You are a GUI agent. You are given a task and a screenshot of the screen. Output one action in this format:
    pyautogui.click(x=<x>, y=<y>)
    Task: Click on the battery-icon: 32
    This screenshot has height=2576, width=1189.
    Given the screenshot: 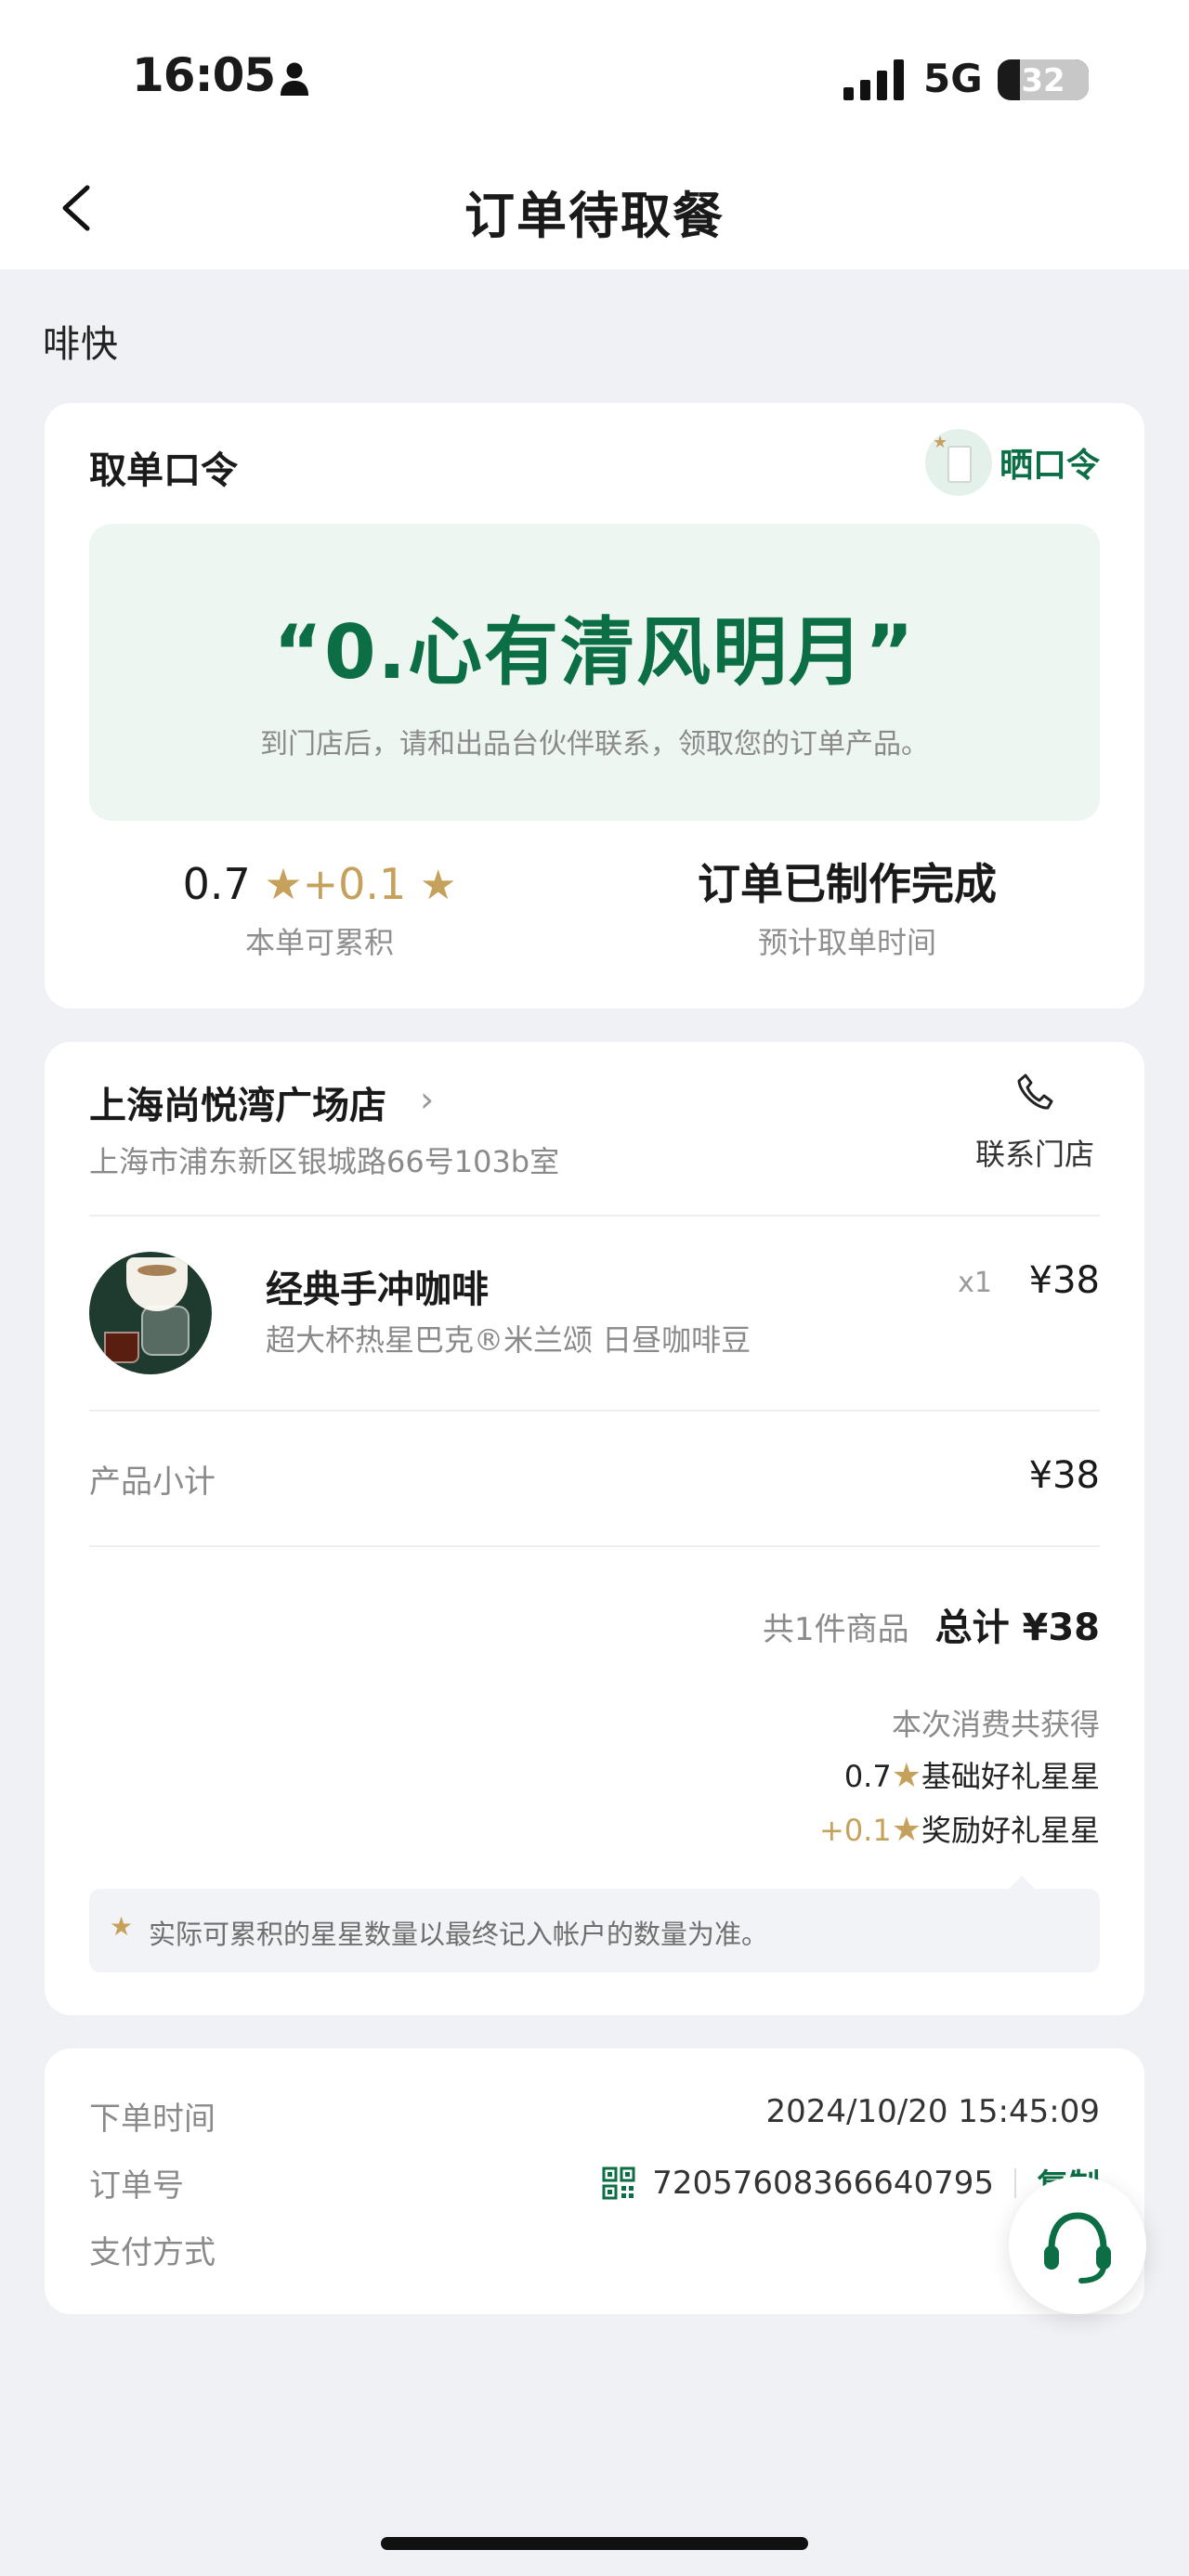 What is the action you would take?
    pyautogui.click(x=1043, y=79)
    